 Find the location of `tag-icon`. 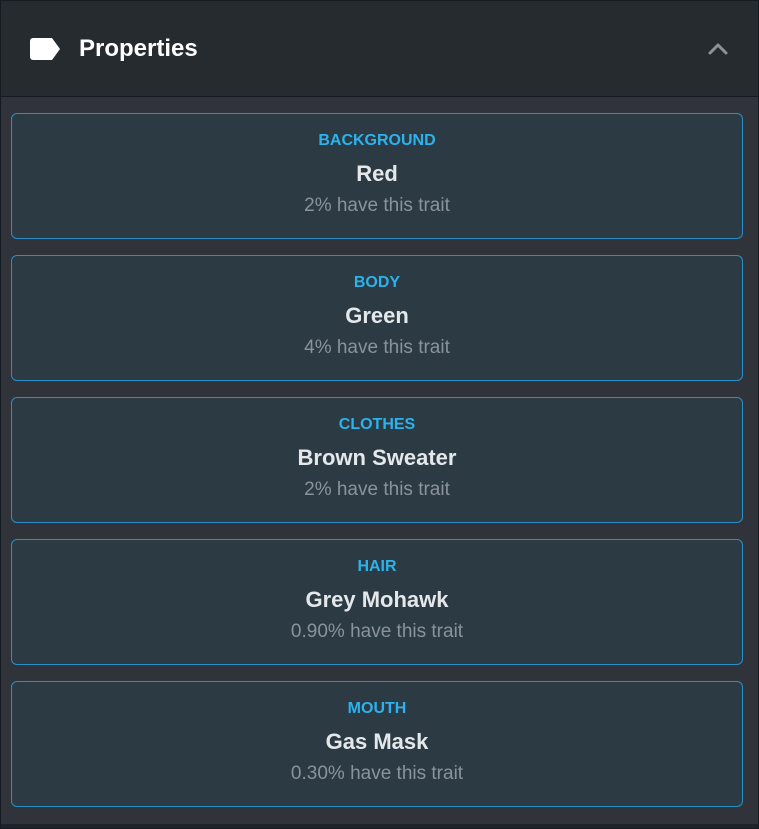

tag-icon is located at coordinates (45, 48).